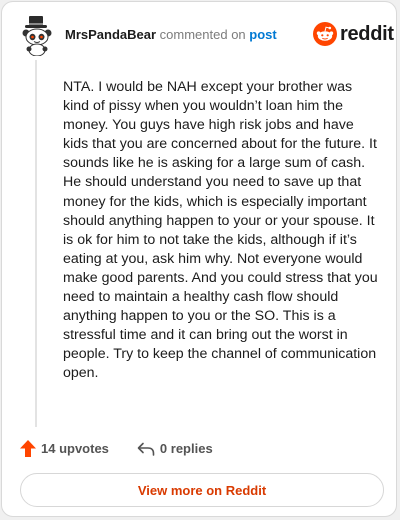  What do you see at coordinates (262, 34) in the screenshot?
I see `post-link: post` at bounding box center [262, 34].